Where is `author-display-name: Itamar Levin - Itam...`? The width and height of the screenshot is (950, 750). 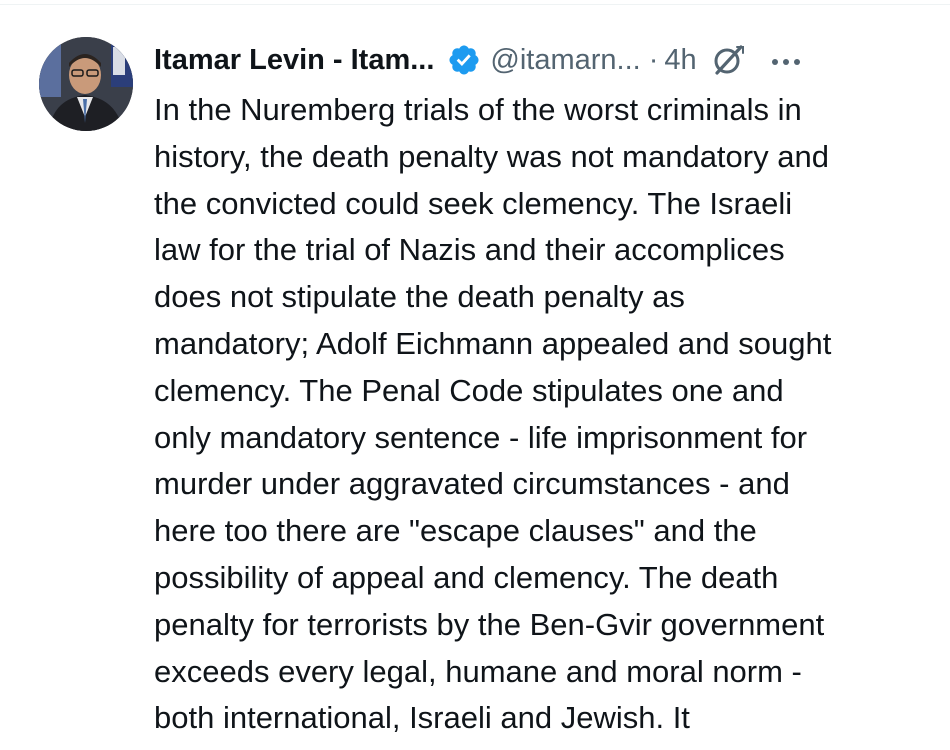
author-display-name: Itamar Levin - Itam... is located at coordinates (294, 60).